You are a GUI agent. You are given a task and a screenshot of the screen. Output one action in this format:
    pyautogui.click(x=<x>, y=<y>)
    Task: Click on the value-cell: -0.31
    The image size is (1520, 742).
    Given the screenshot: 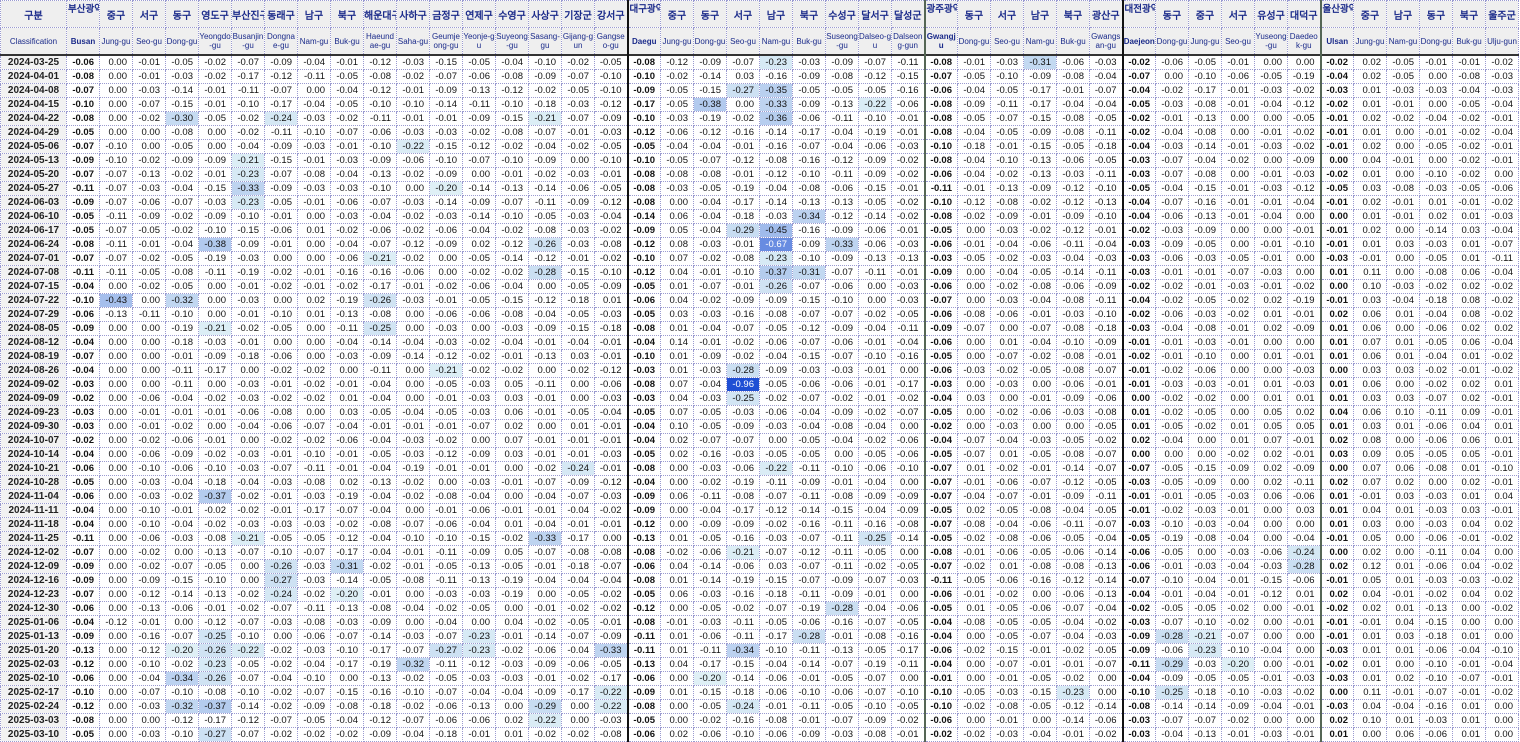 What is the action you would take?
    pyautogui.click(x=347, y=566)
    